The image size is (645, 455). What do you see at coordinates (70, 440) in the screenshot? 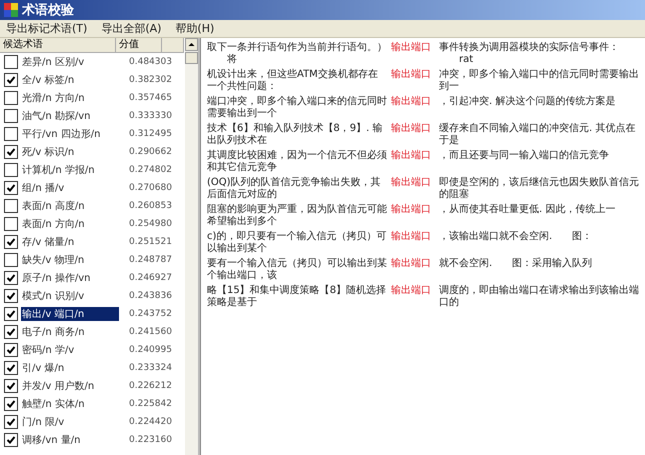
I see `term-item: 调移/vn 量/n` at bounding box center [70, 440].